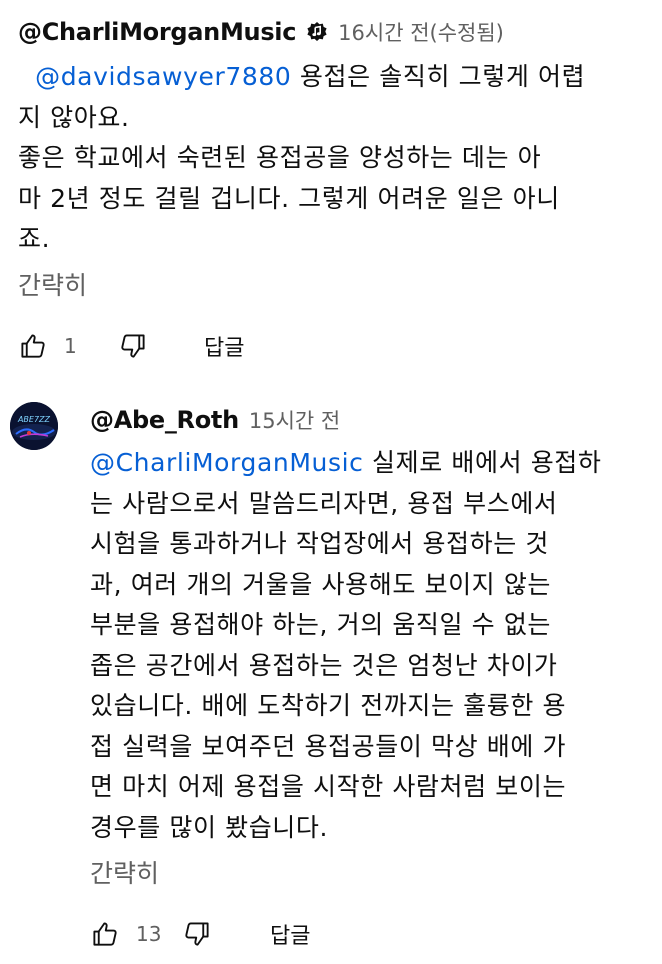  What do you see at coordinates (289, 198) in the screenshot?
I see `comment-line: 마 2년 정도 걸릴 겁니다. 그렇게 어려운 일은 아니` at bounding box center [289, 198].